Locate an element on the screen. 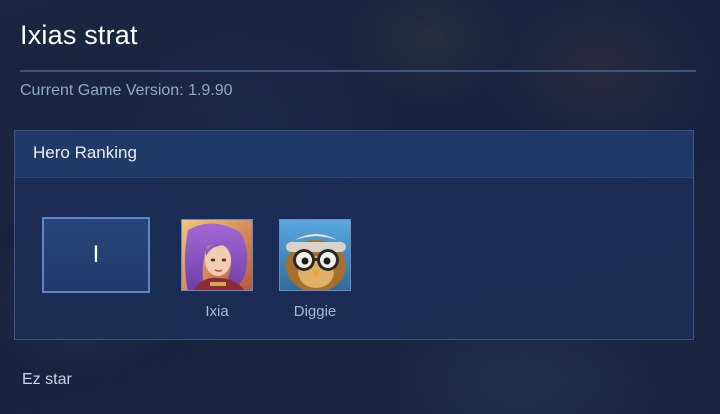 Image resolution: width=720 pixels, height=414 pixels. hero-ranking-title: Hero Ranking is located at coordinates (85, 152).